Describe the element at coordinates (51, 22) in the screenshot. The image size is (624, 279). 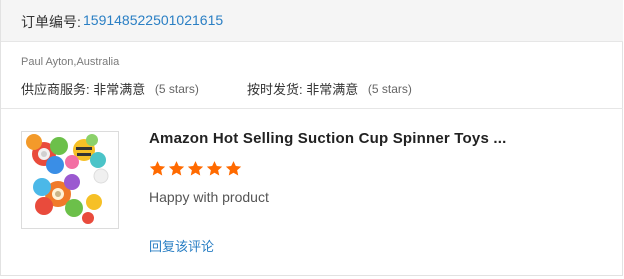
I see `order-number-label: 订单编号:` at that location.